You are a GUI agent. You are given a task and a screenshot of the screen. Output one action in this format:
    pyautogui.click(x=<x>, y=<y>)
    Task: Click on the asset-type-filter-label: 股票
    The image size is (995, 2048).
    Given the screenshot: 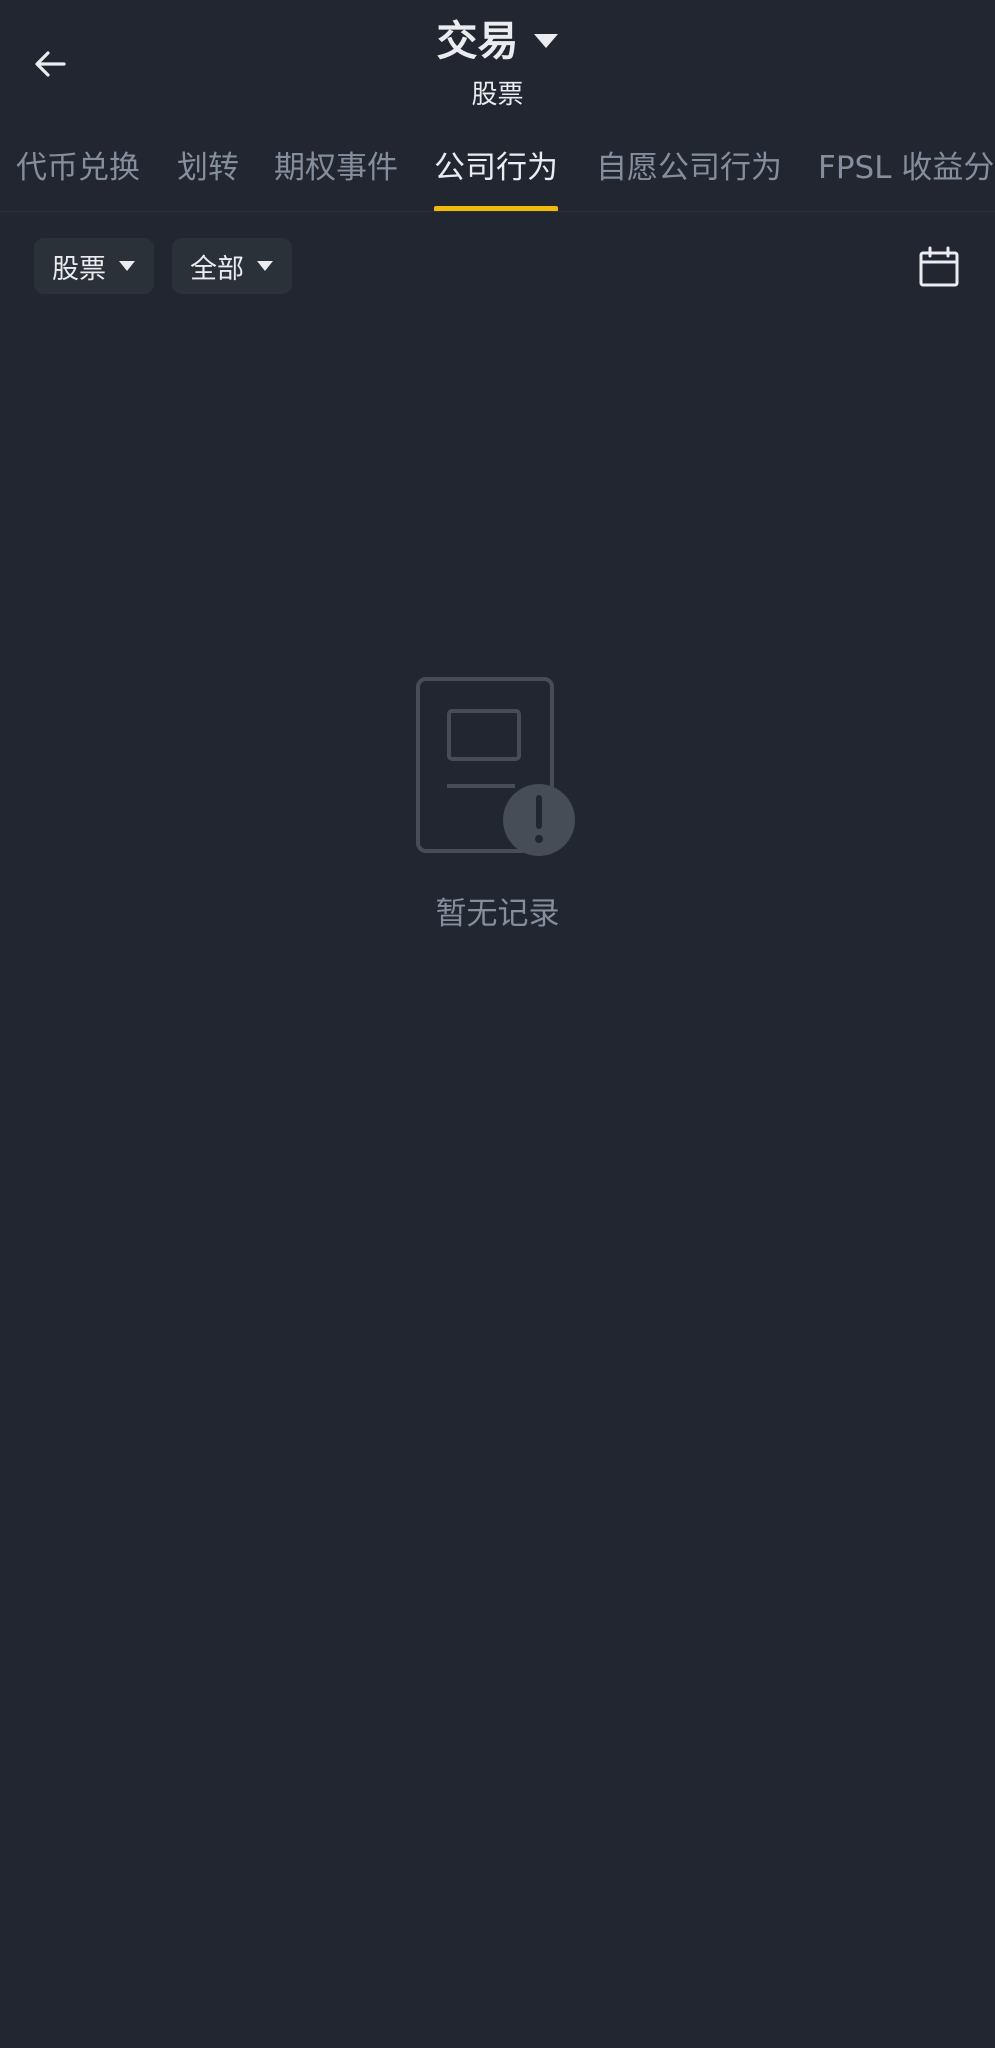 What is the action you would take?
    pyautogui.click(x=79, y=269)
    